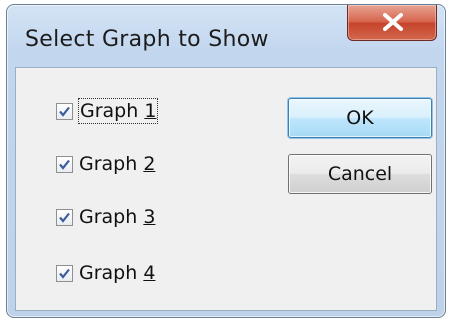  I want to click on graph-2-checkbox-row: Graph 2, so click(105, 164).